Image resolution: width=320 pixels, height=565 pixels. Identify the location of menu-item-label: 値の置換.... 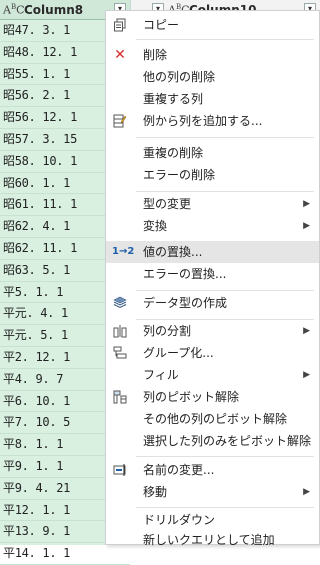
(173, 252).